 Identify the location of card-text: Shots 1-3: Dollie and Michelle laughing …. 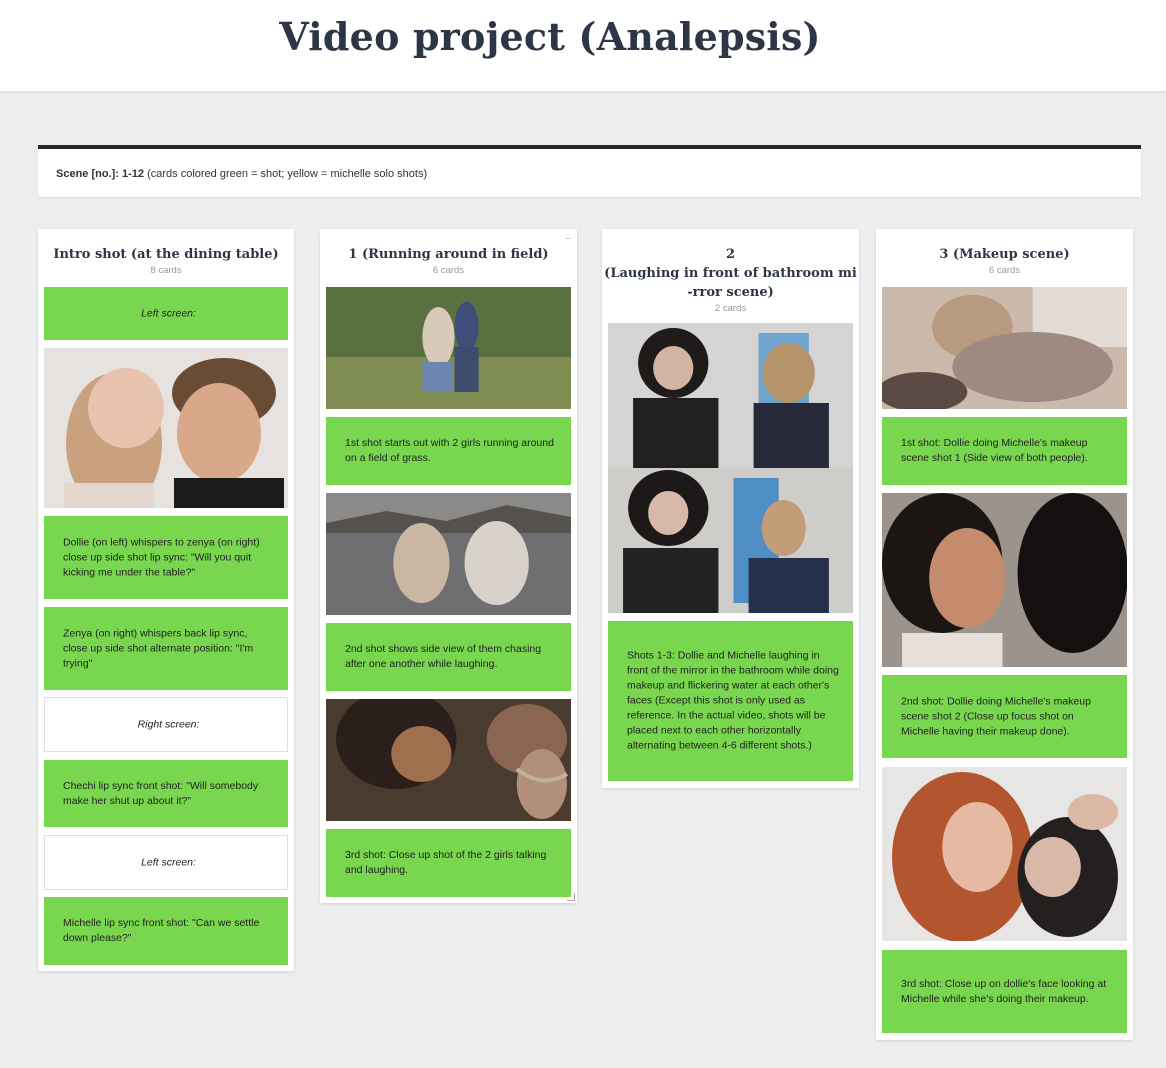
(730, 701).